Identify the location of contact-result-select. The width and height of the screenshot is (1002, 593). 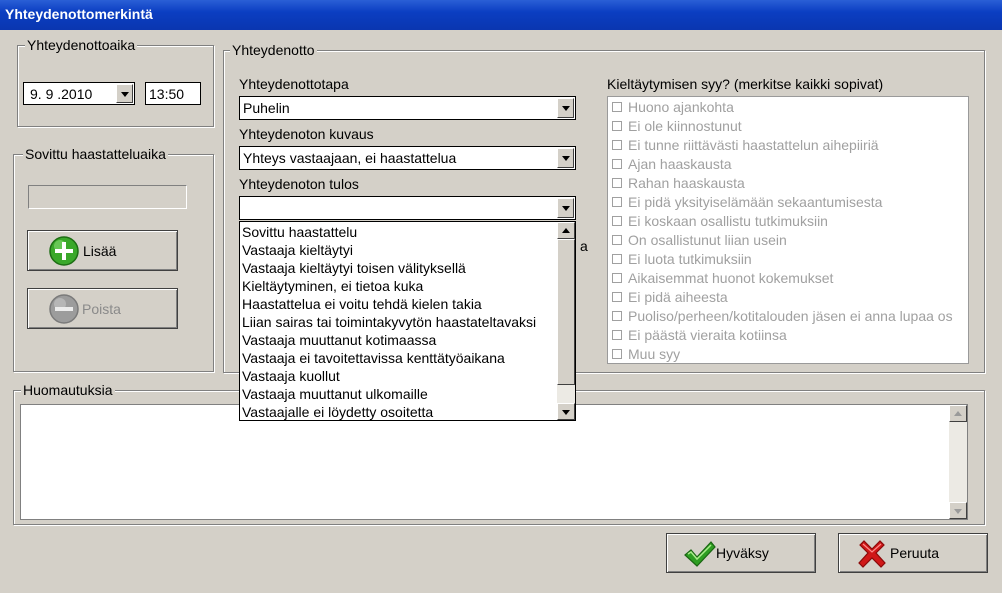
(407, 208).